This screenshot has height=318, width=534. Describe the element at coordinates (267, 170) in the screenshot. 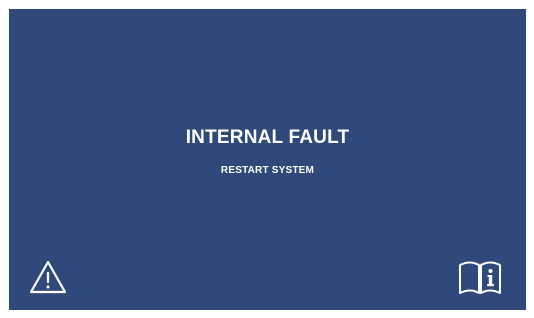

I see `fault-subtitle: RESTART SYSTEM` at that location.